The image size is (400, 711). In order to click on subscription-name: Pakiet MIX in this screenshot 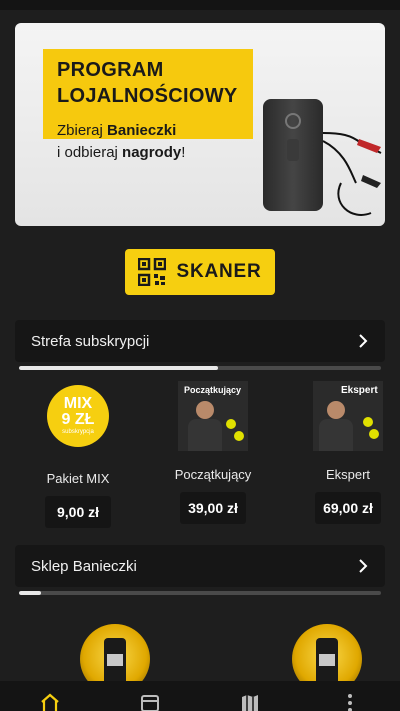, I will do `click(78, 478)`.